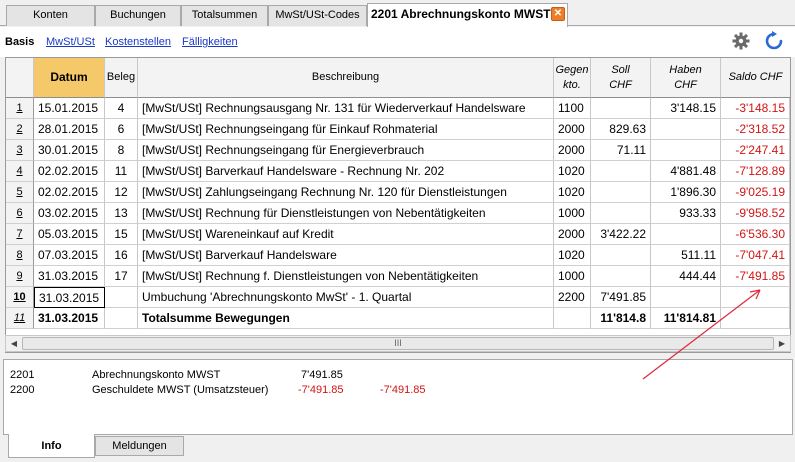 The width and height of the screenshot is (795, 462). What do you see at coordinates (139, 446) in the screenshot?
I see `tab-meldungen: Meldungen` at bounding box center [139, 446].